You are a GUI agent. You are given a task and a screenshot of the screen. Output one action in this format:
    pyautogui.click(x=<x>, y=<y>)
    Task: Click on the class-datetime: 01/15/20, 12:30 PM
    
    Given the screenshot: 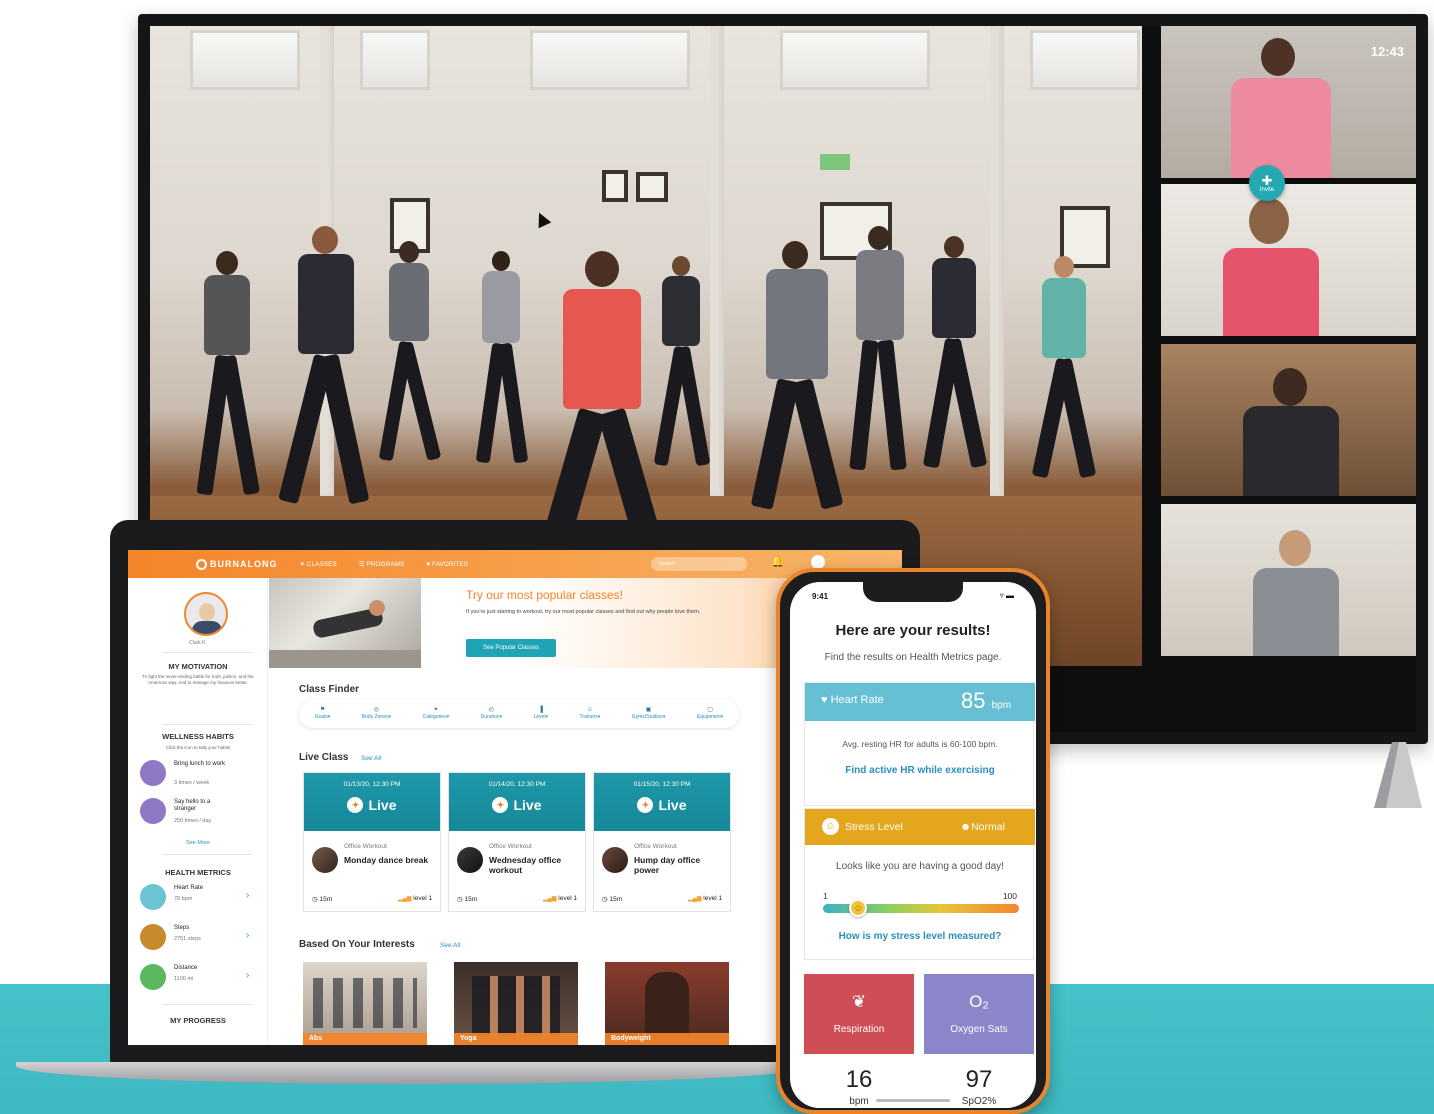 What is the action you would take?
    pyautogui.click(x=662, y=784)
    